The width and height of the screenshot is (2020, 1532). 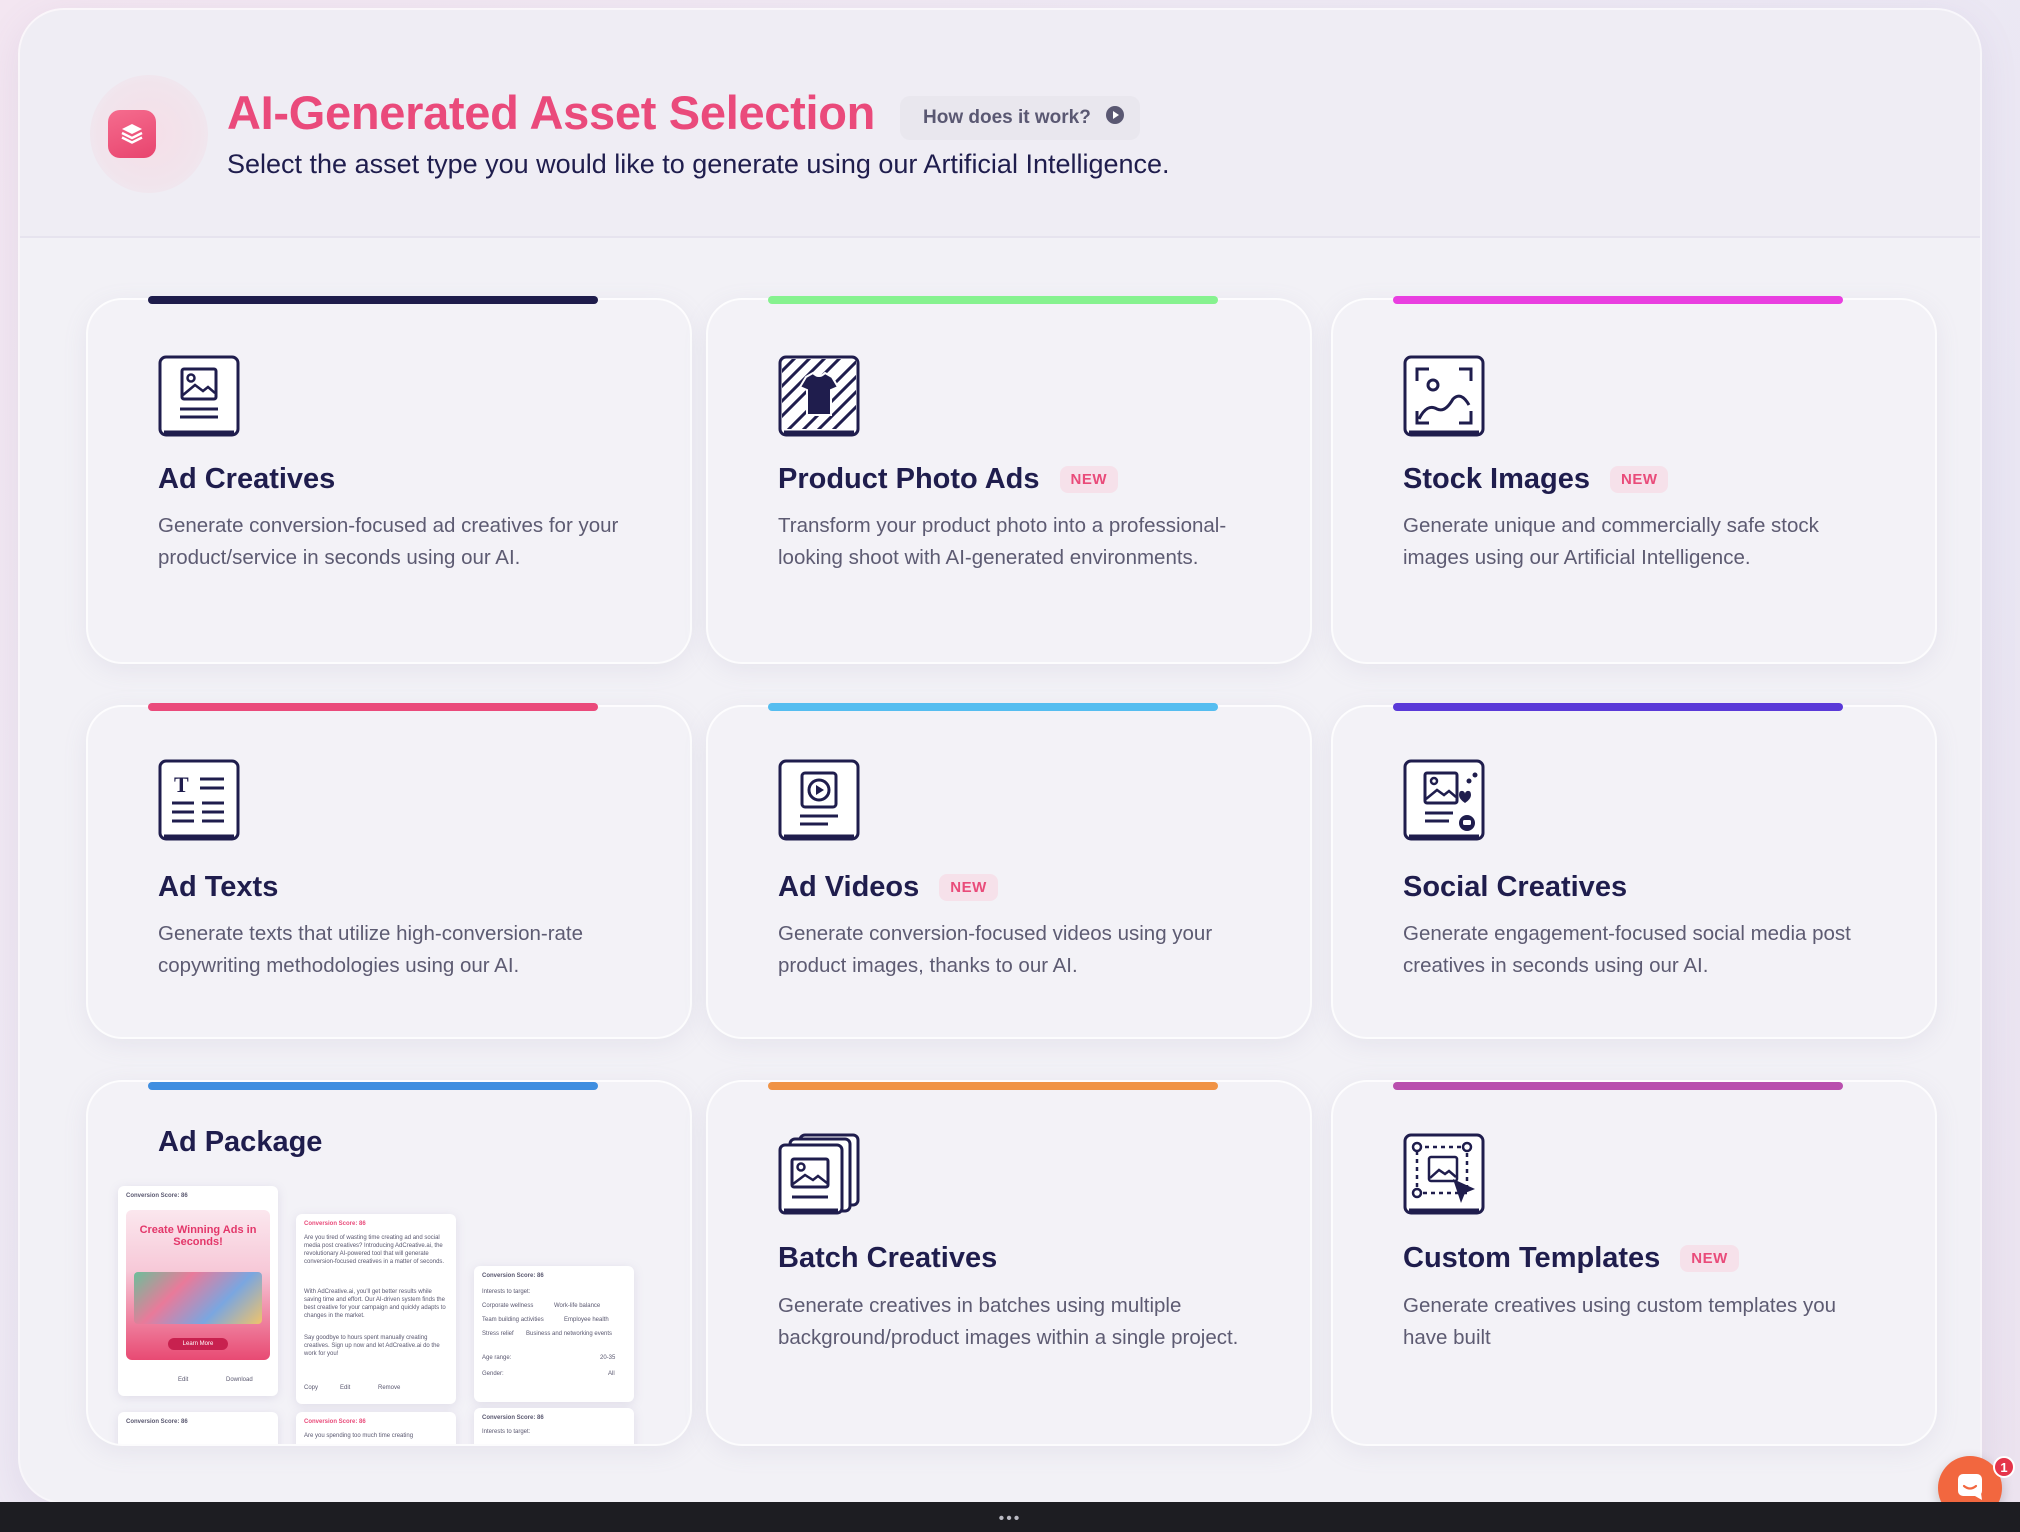 I want to click on ad-cta: Learn More, so click(x=198, y=1344).